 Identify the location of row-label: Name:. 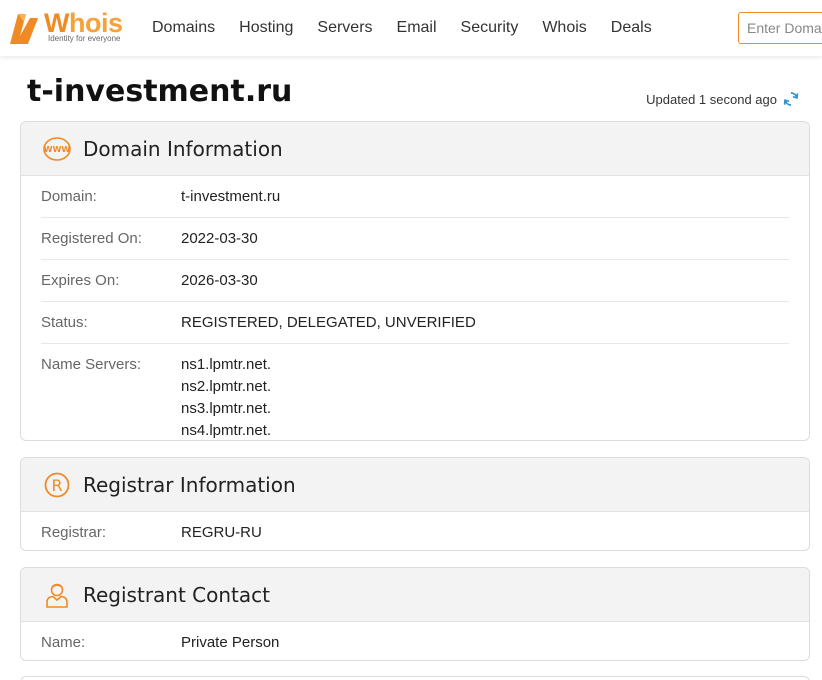
(63, 642).